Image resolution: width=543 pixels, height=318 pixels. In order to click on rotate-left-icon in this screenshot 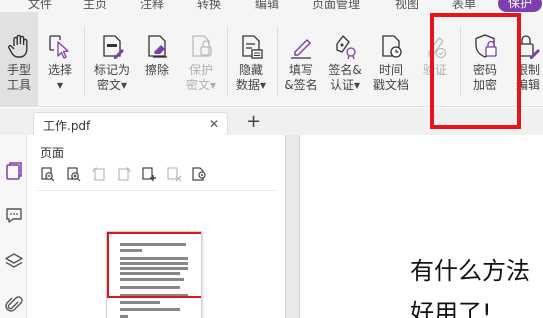, I will do `click(99, 174)`.